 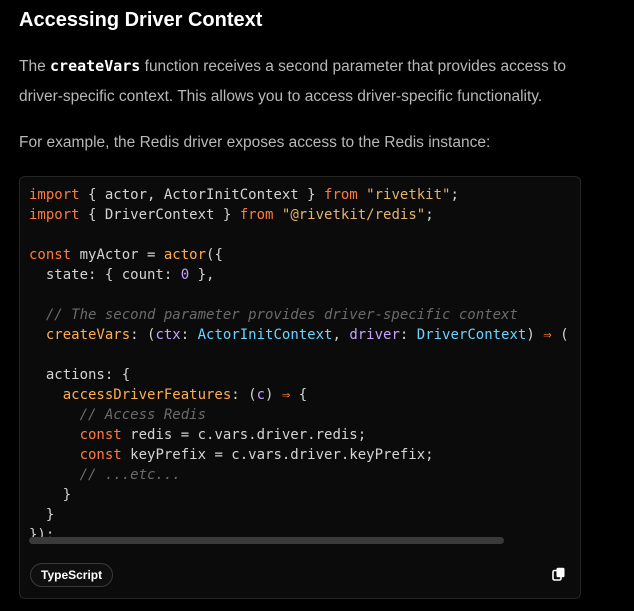 I want to click on code-line: const redis = c.vars.driver.redis;, so click(x=223, y=435).